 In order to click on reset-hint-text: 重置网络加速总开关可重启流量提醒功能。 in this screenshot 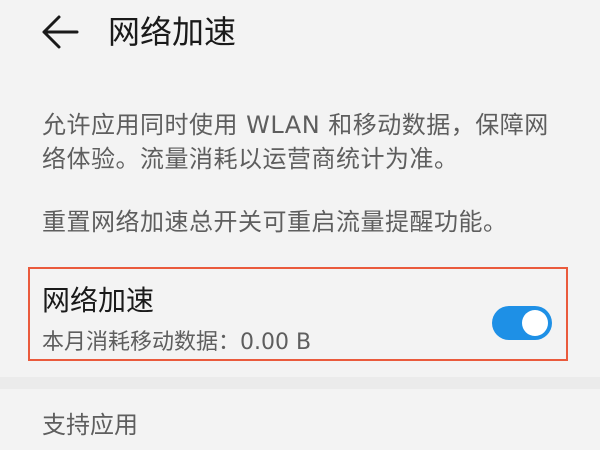, I will do `click(275, 222)`.